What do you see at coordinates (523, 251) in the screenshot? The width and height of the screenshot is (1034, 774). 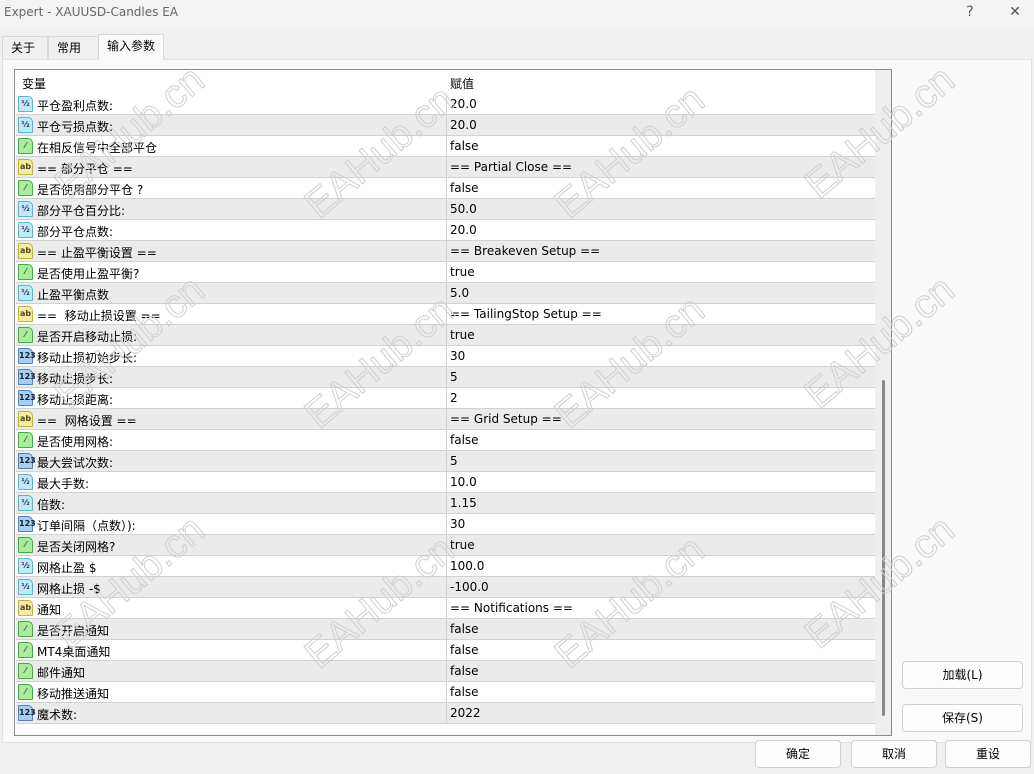 I see `parameter-value: == Breakeven Setup ==` at bounding box center [523, 251].